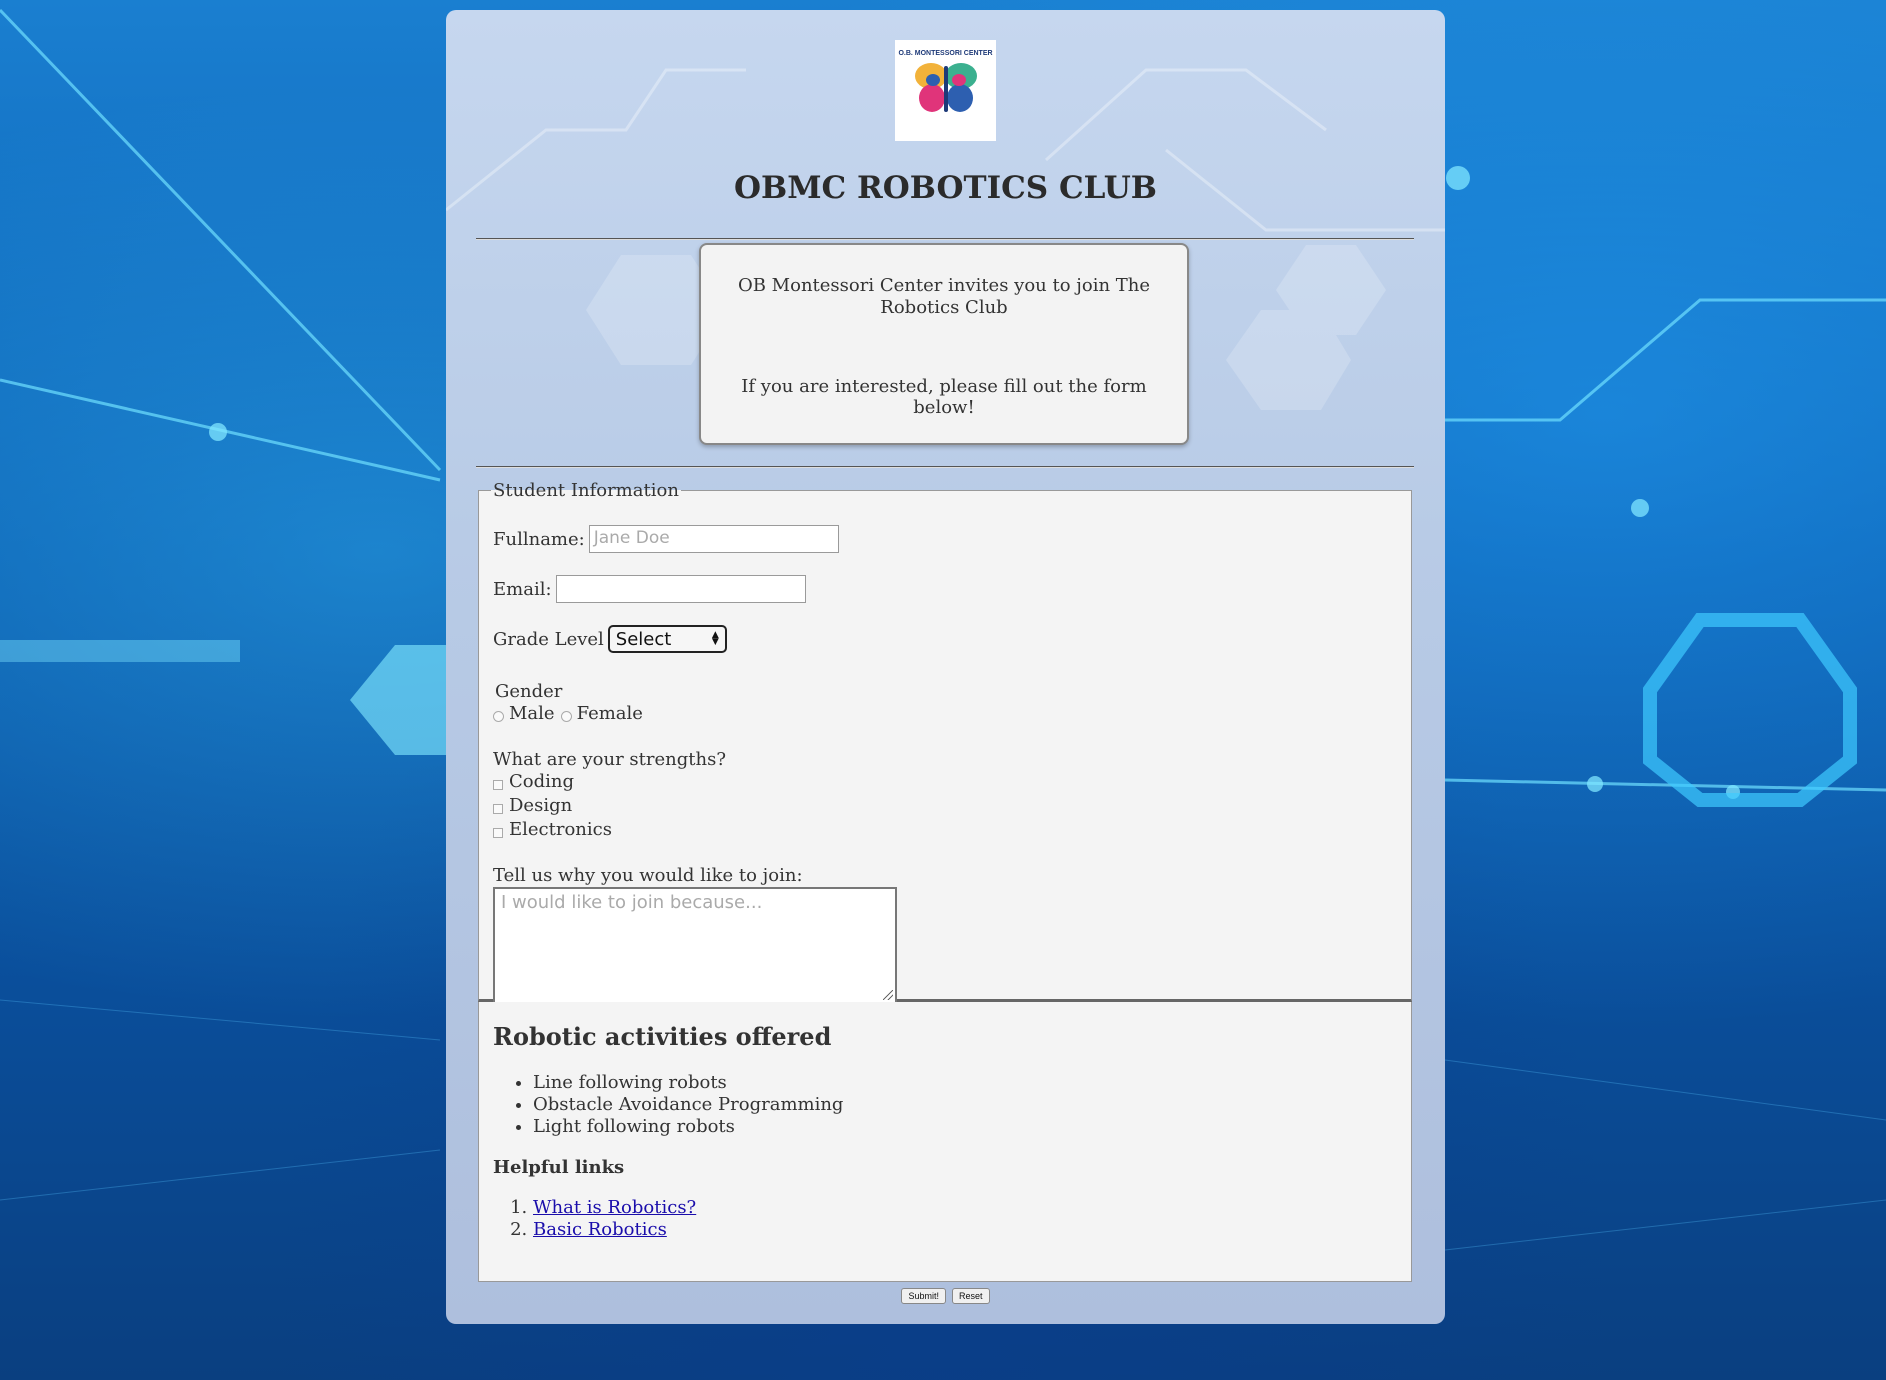 The image size is (1886, 1380). I want to click on gender-male-label: Male, so click(532, 713).